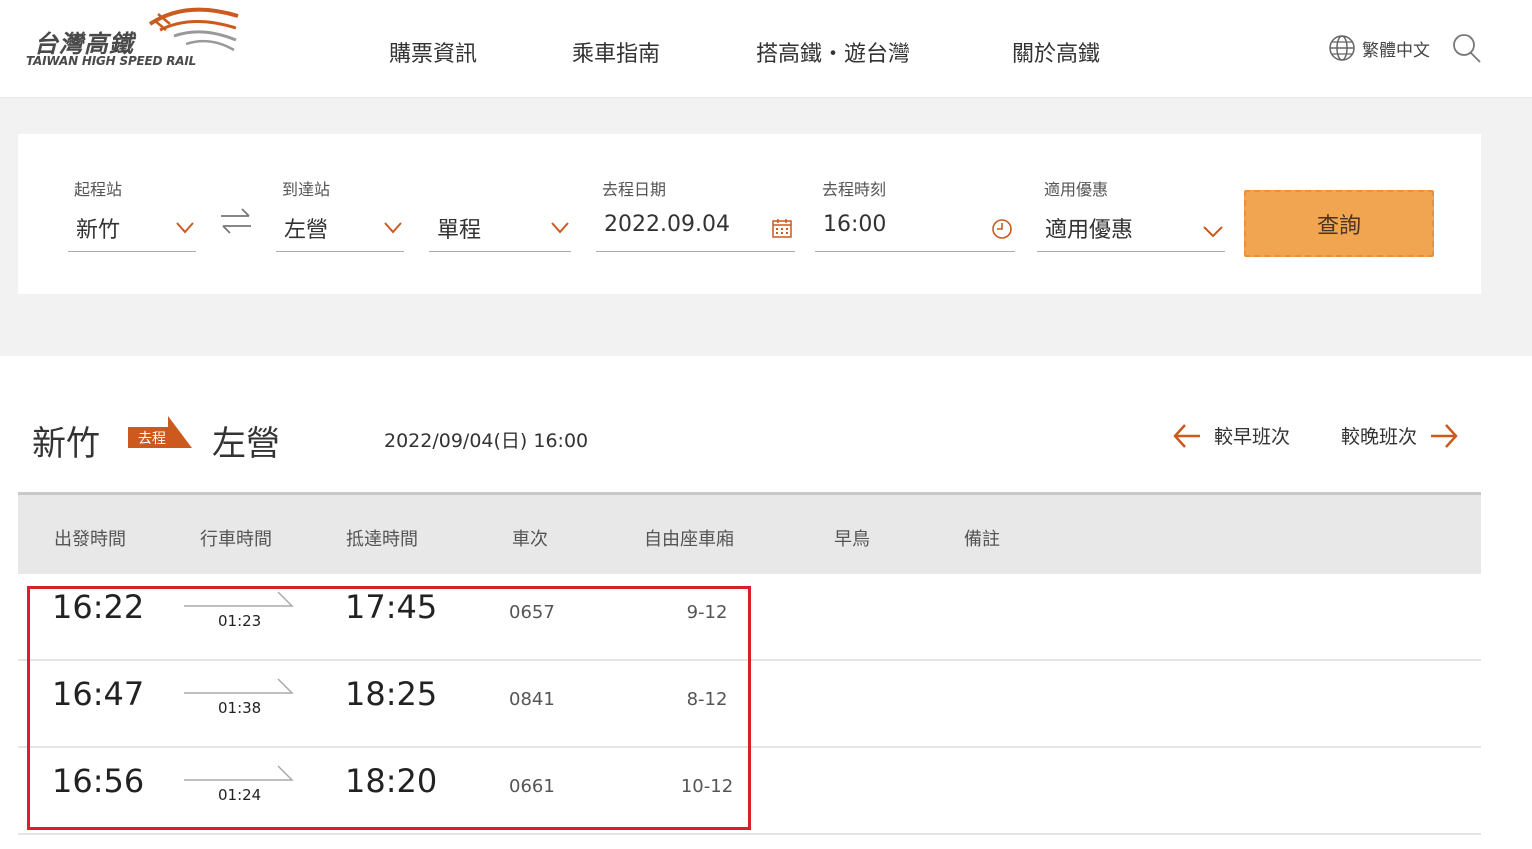  Describe the element at coordinates (193, 29) in the screenshot. I see `logo-swoosh-icon` at that location.